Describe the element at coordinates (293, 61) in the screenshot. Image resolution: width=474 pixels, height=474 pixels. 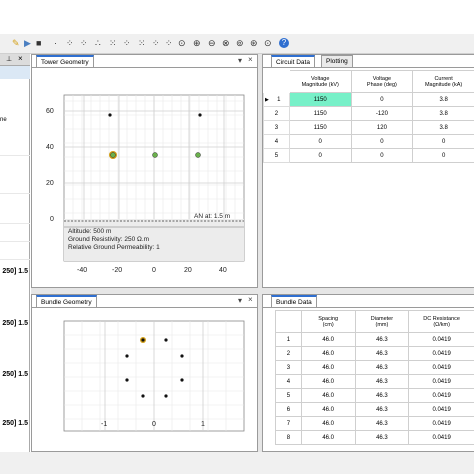
I see `tab-circuit-data: Circuit Data` at that location.